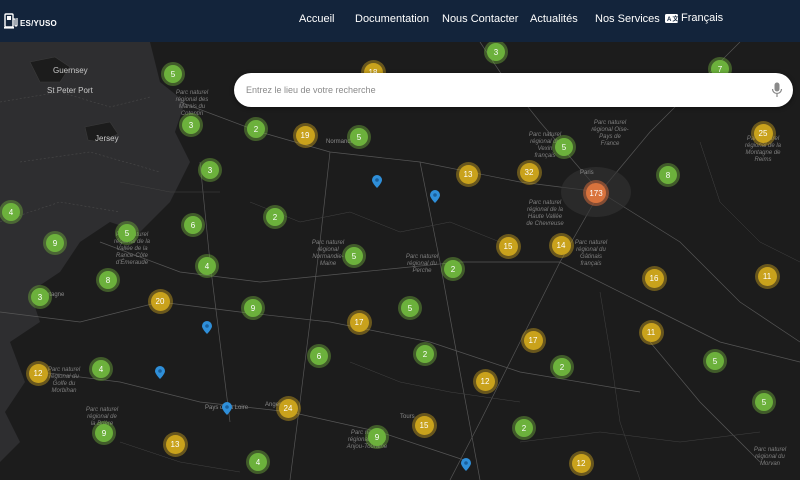 The image size is (800, 480). I want to click on station-cluster-yellow: 19, so click(305, 135).